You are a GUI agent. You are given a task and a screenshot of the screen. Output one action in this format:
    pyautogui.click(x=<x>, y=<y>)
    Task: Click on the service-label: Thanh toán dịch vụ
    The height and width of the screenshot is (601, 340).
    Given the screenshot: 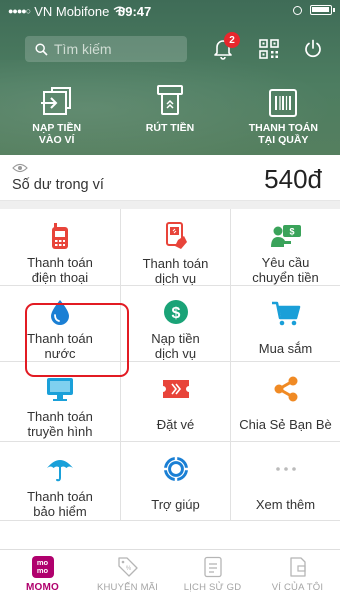 What is the action you would take?
    pyautogui.click(x=175, y=271)
    